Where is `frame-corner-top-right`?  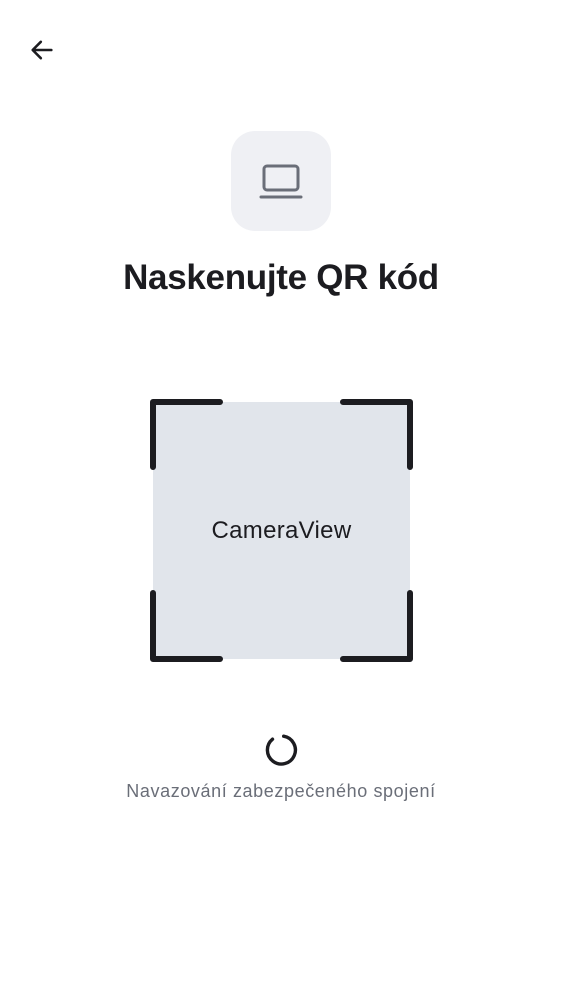
frame-corner-top-right is located at coordinates (376, 434).